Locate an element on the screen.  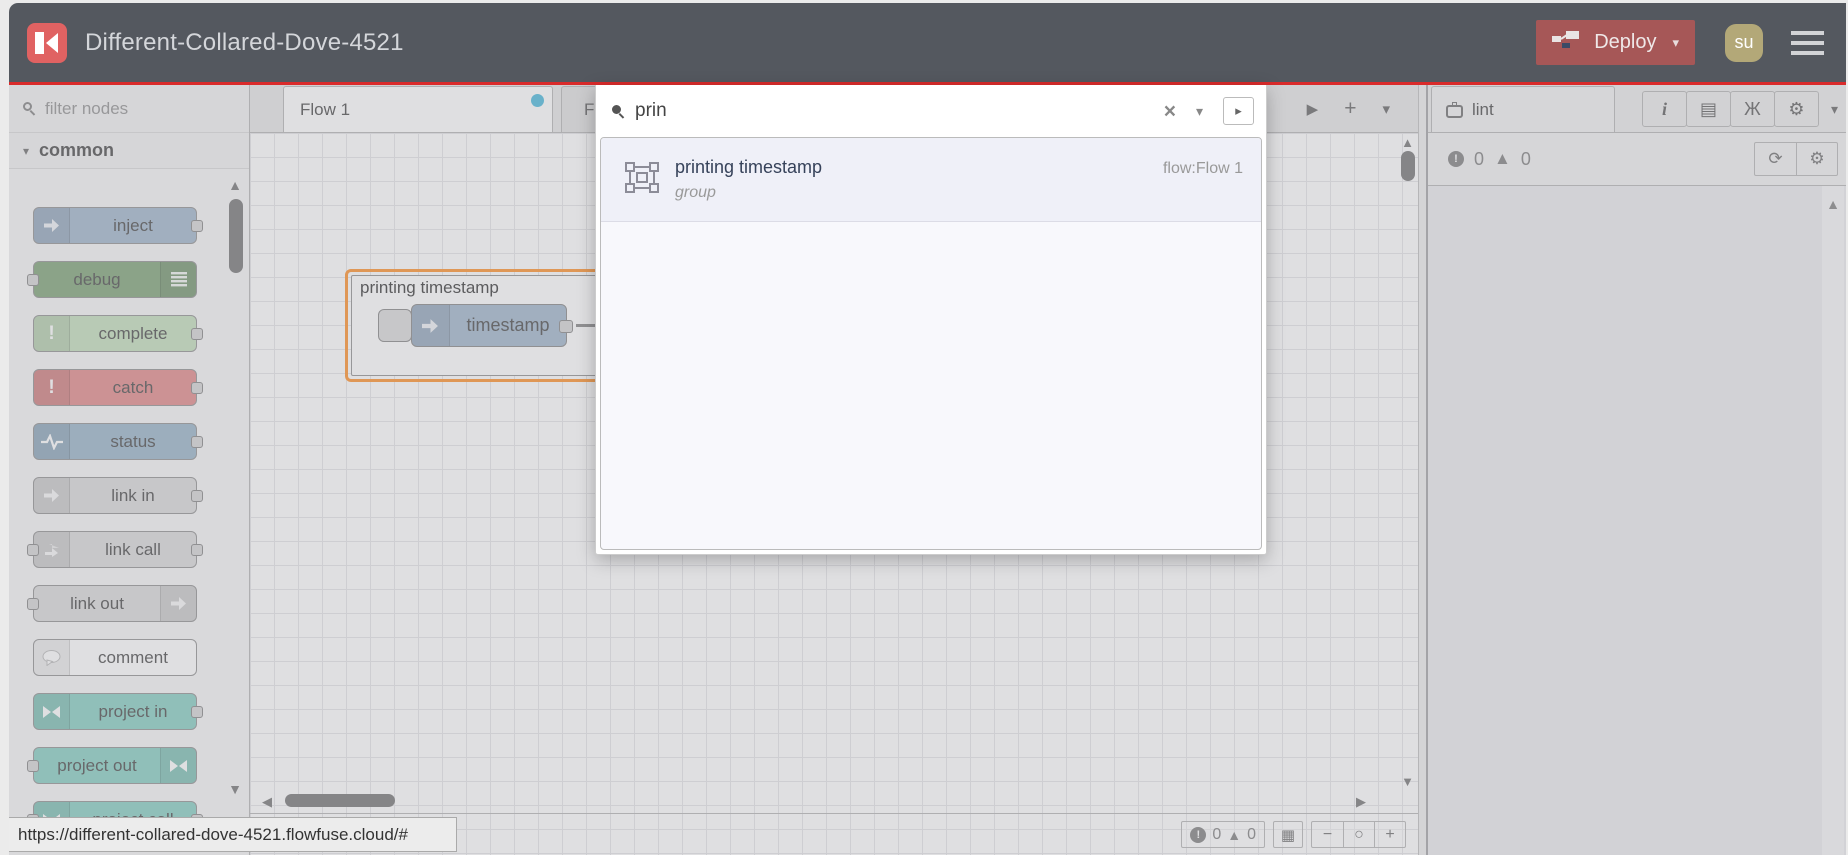
palette-node-link-call: link call is located at coordinates (115, 549).